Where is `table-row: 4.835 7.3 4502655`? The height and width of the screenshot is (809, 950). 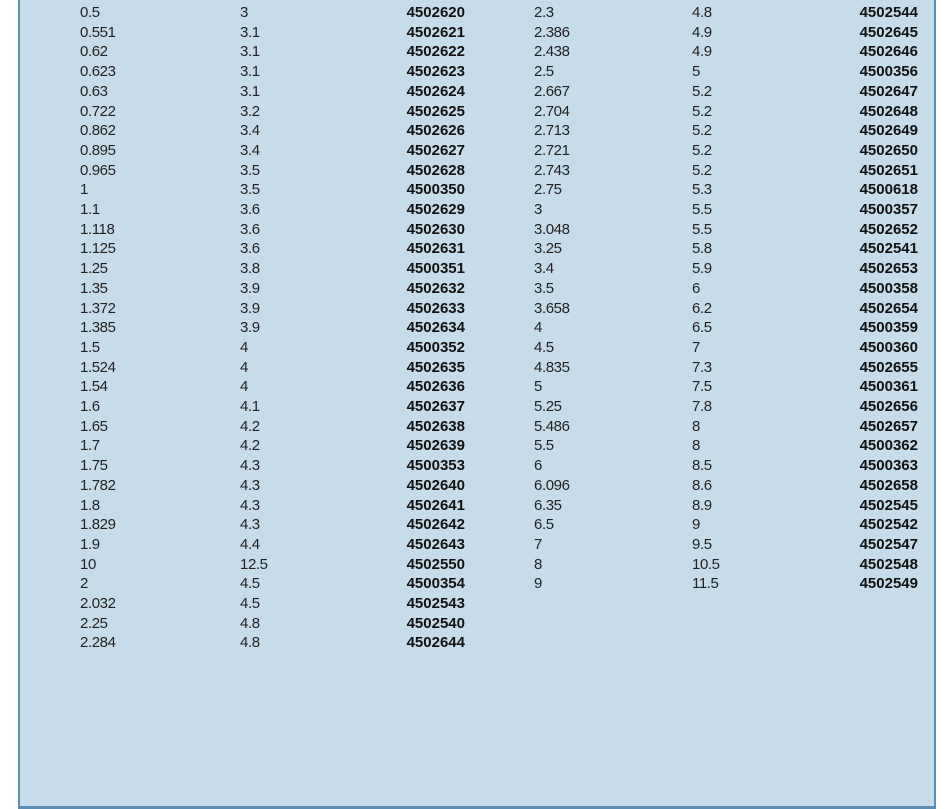 table-row: 4.835 7.3 4502655 is located at coordinates (459, 368).